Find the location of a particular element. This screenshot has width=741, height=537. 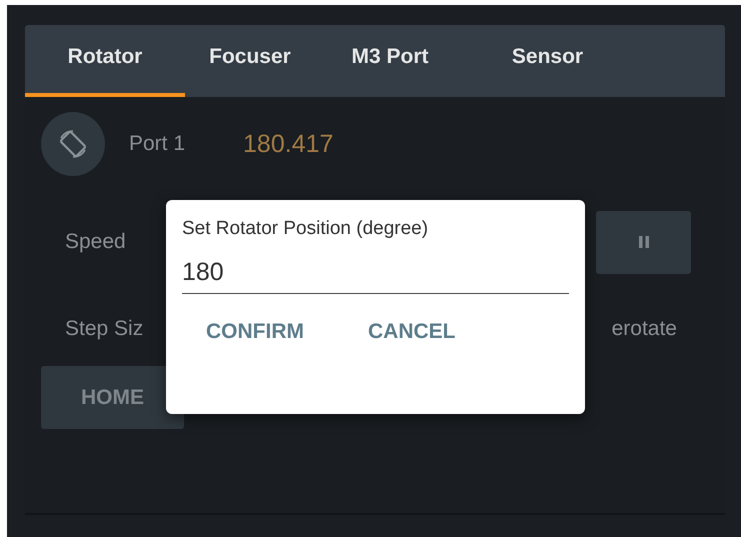

confirm-button: CONFIRM is located at coordinates (255, 332).